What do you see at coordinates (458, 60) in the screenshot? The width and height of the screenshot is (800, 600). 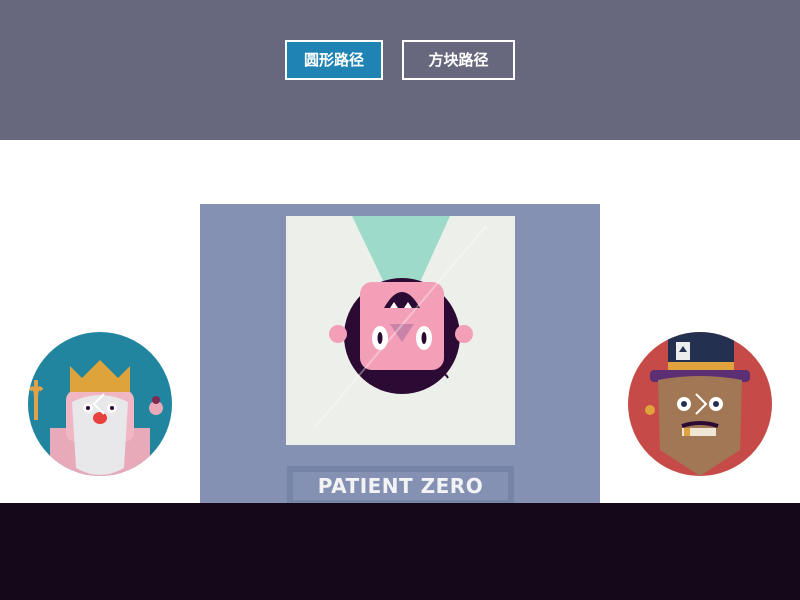 I see `square-path-button: 方块路径` at bounding box center [458, 60].